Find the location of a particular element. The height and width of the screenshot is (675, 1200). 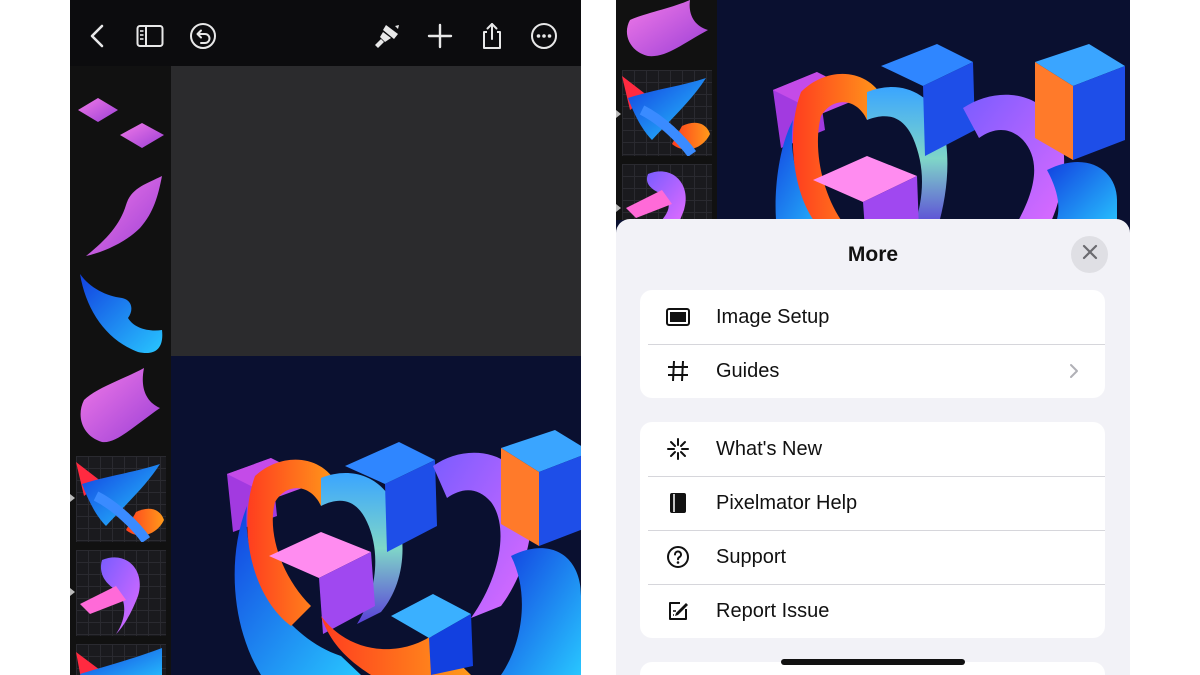

grid-hash-icon is located at coordinates (678, 371).